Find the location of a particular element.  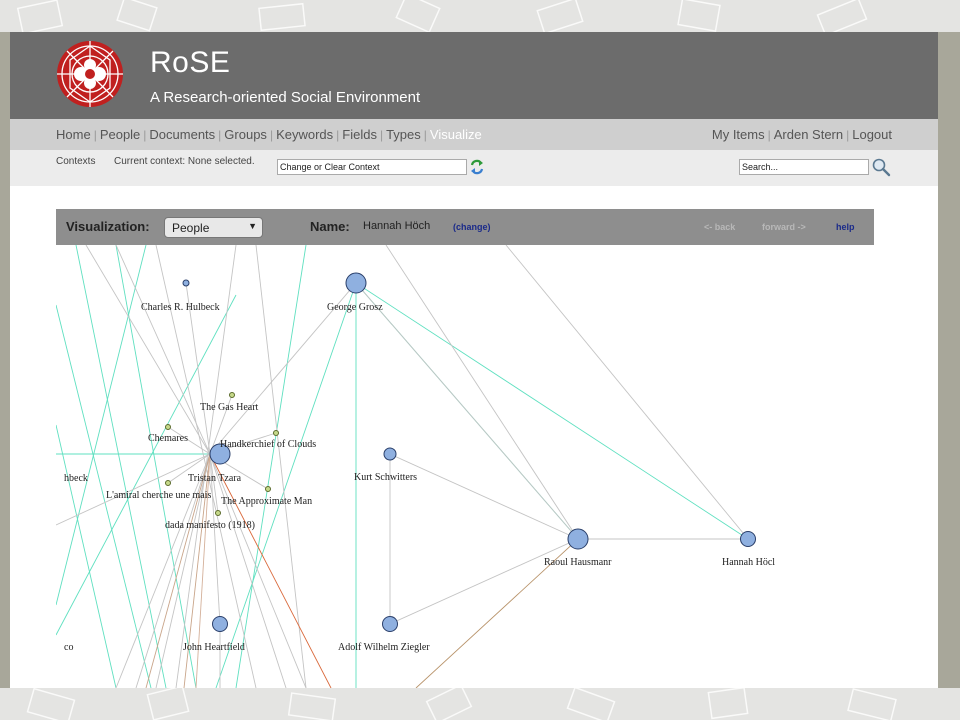

site-title: RoSE is located at coordinates (190, 62).